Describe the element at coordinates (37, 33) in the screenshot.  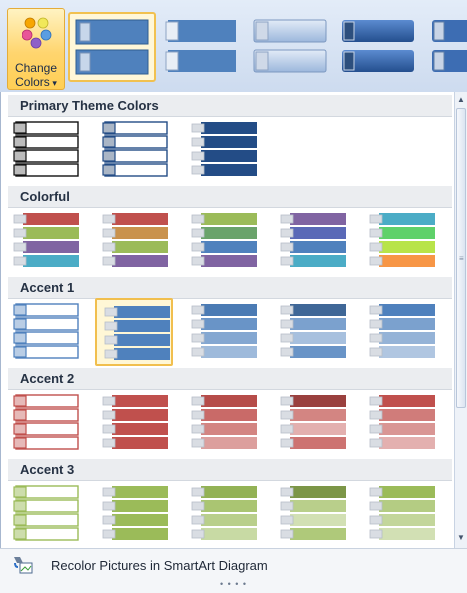
I see `color-circles-icon` at that location.